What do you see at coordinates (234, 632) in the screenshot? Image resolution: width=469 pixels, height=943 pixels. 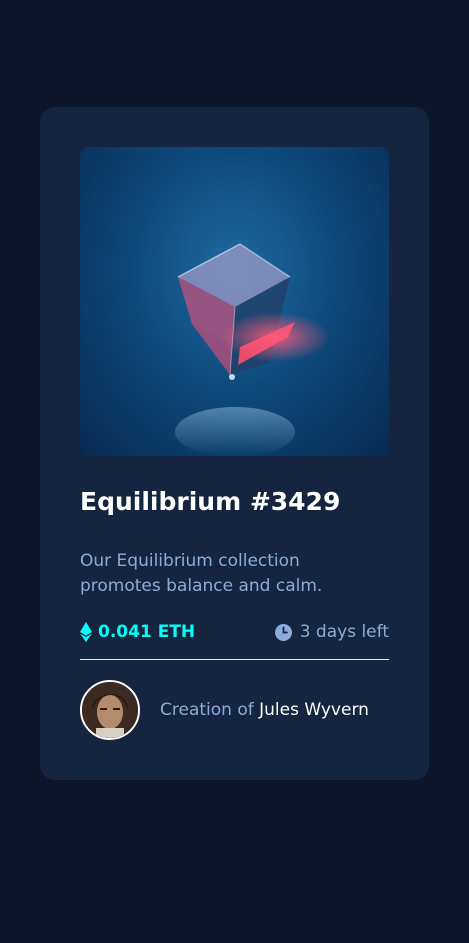 I see `nft-meta-row: 0.041 ETH 3 days left` at bounding box center [234, 632].